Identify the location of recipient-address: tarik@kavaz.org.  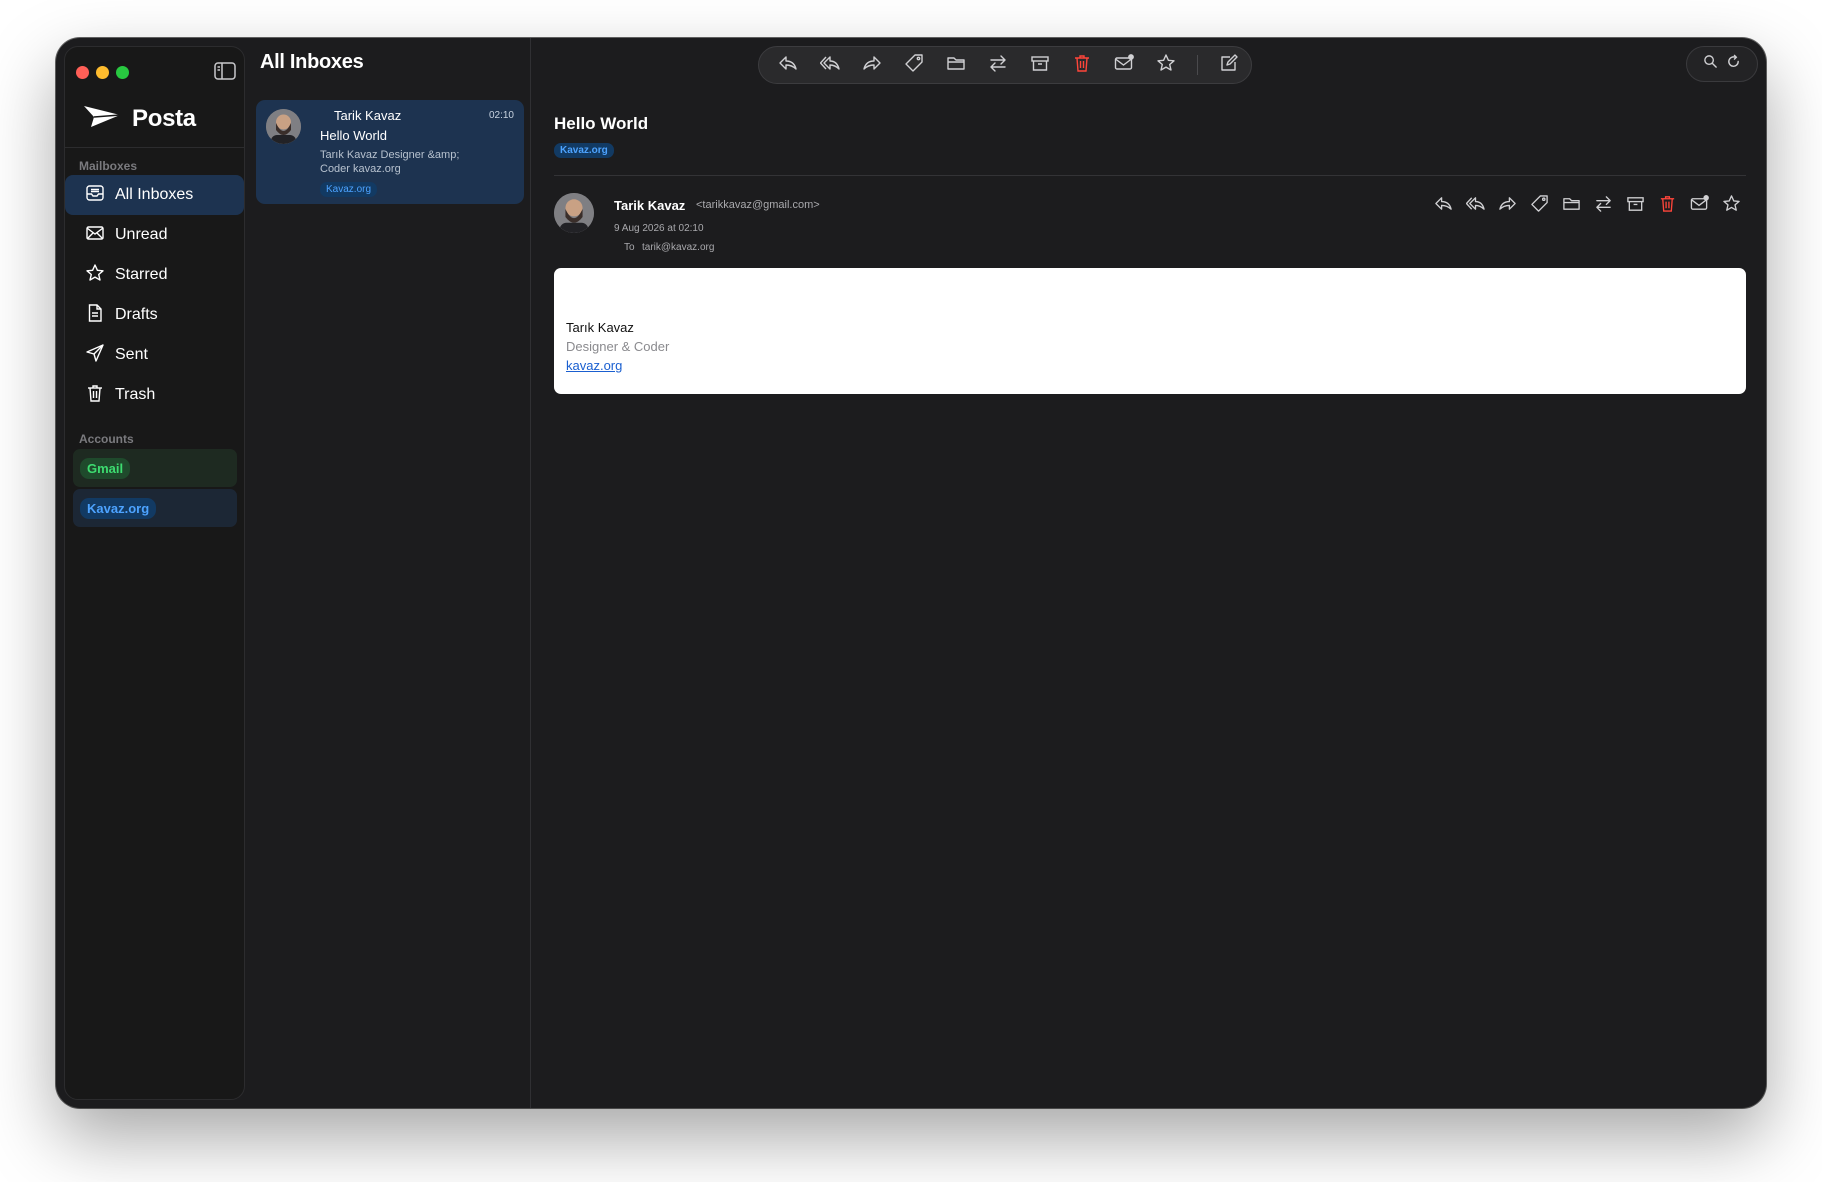
(678, 247).